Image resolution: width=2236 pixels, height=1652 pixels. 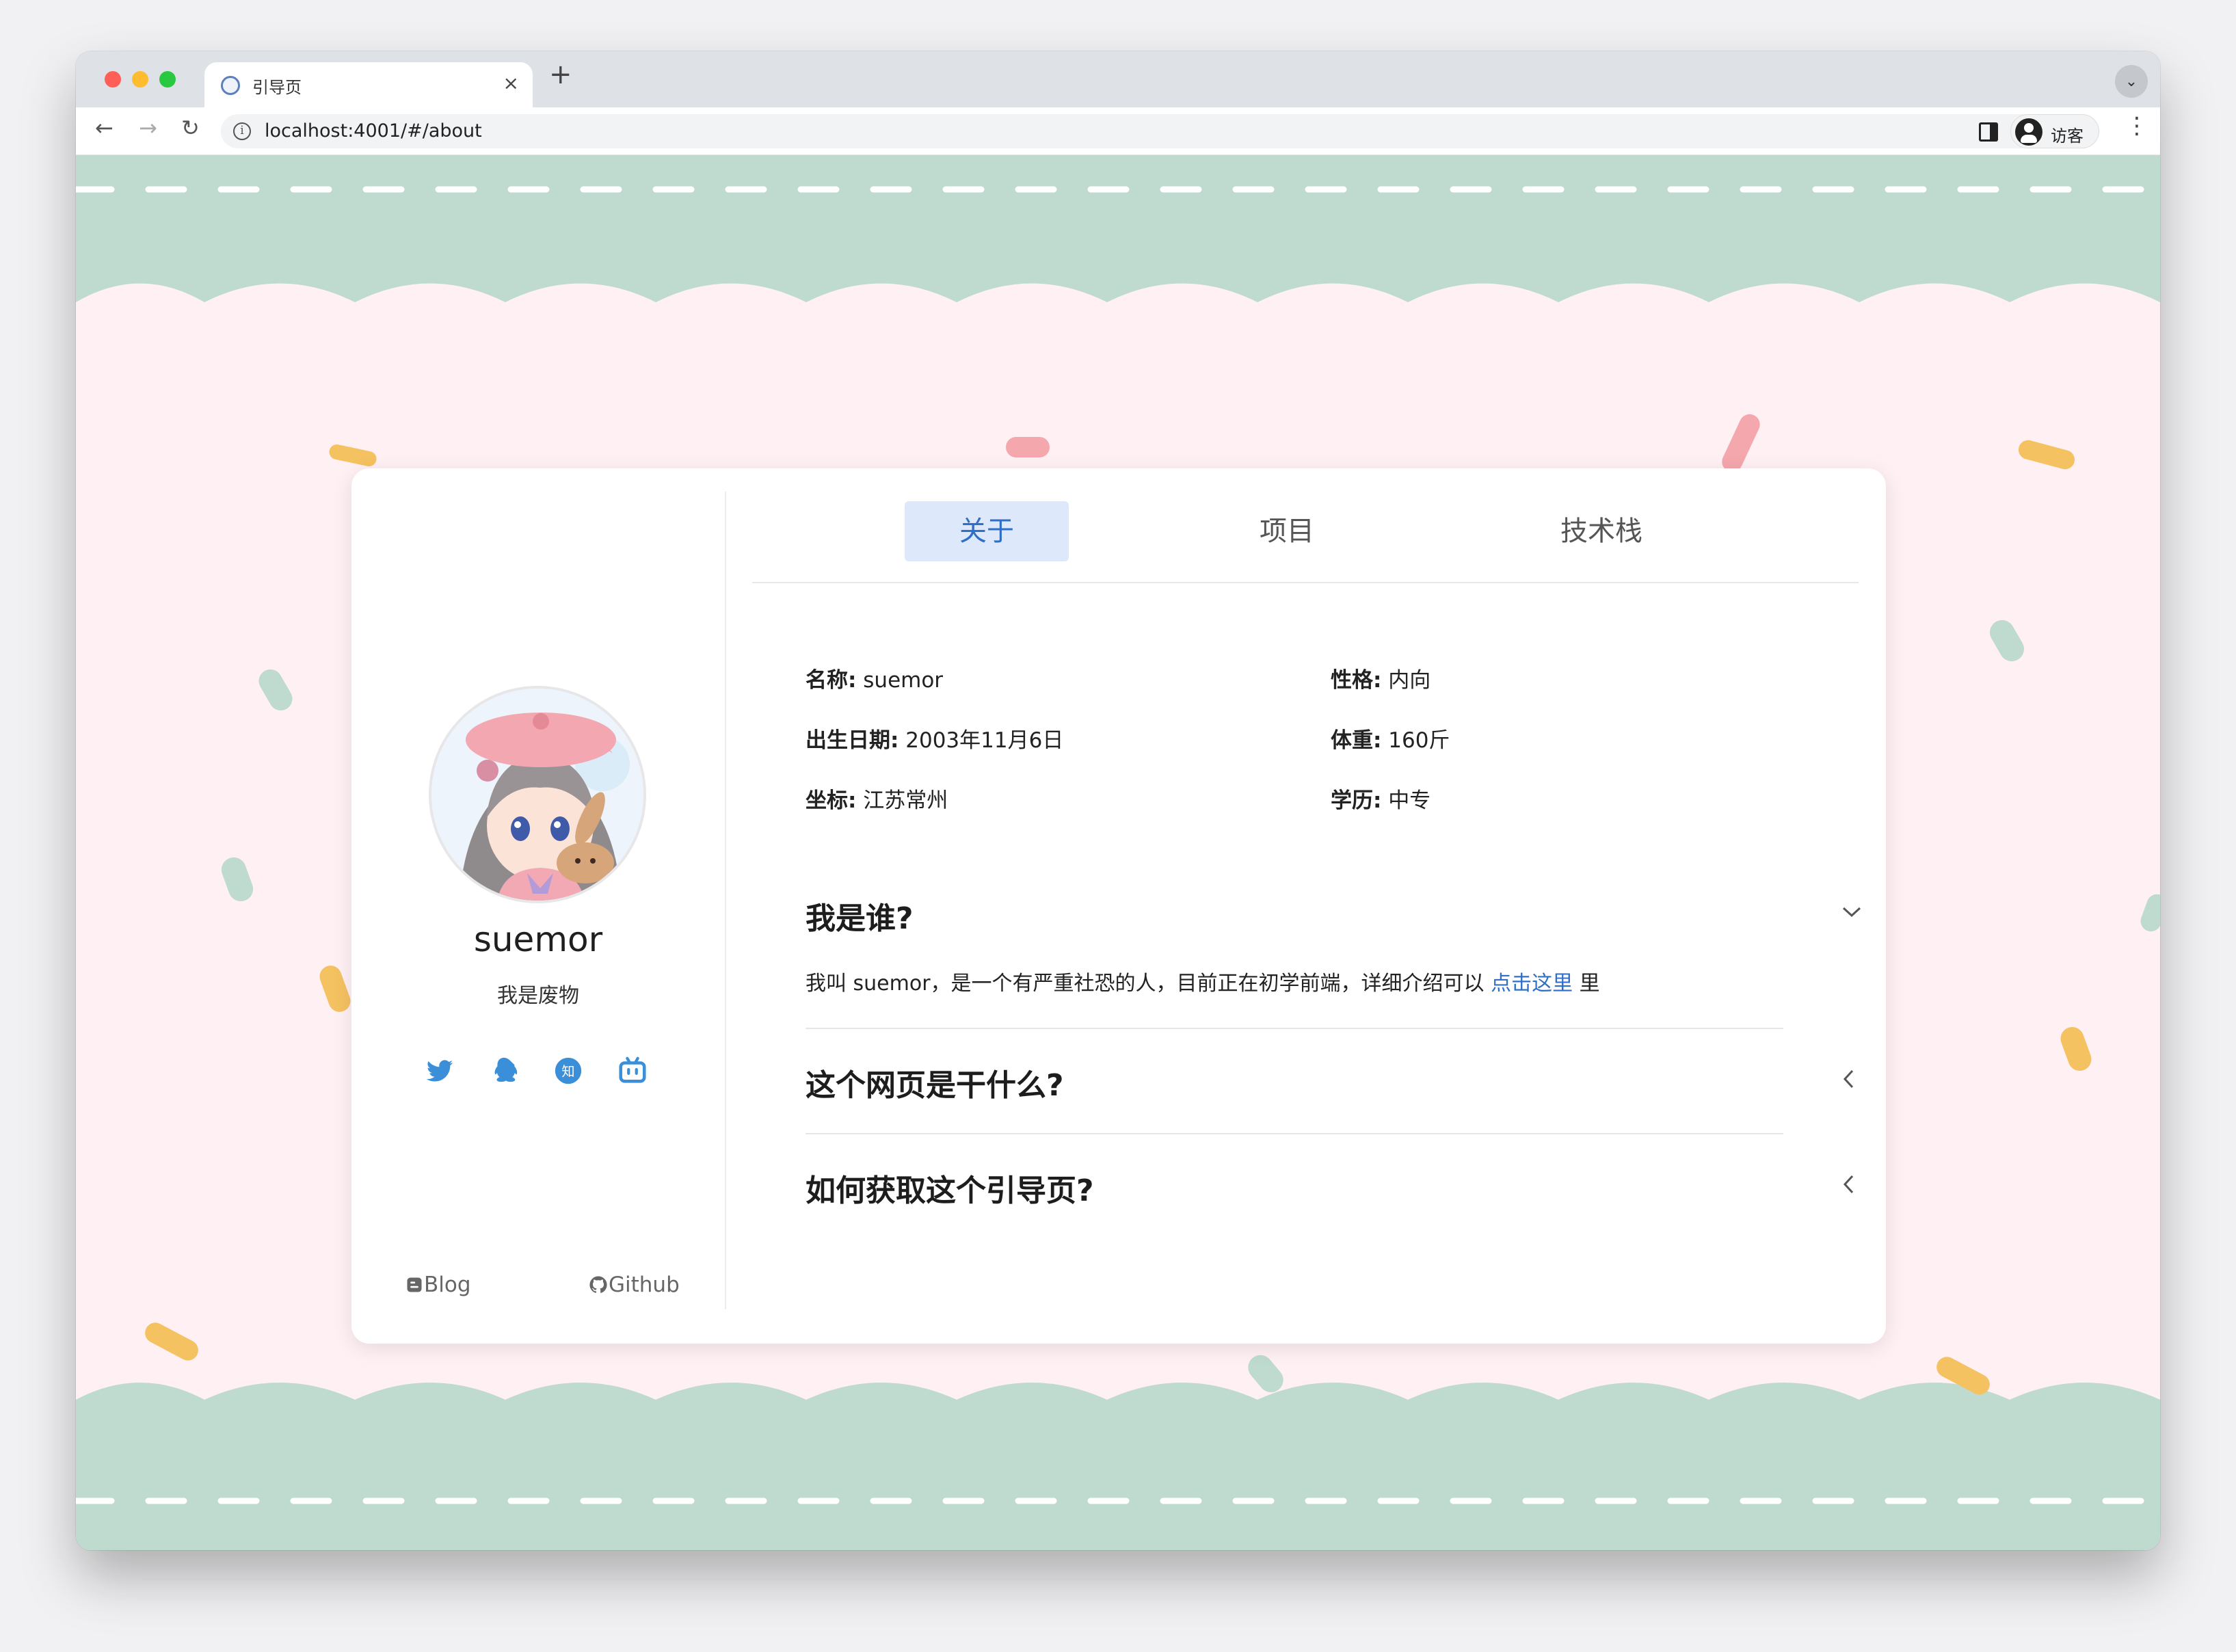 What do you see at coordinates (540, 1071) in the screenshot?
I see `social-links: 知` at bounding box center [540, 1071].